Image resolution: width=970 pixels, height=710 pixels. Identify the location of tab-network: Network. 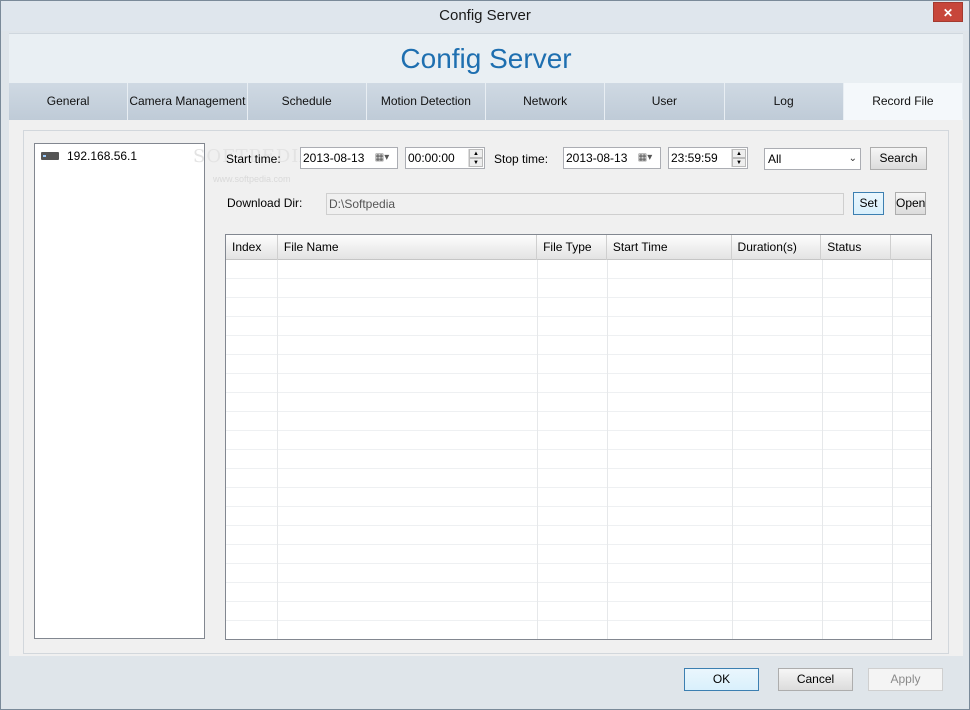
(546, 101).